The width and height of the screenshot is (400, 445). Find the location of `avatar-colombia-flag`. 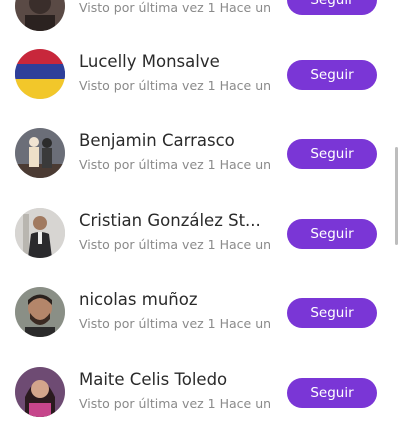

avatar-colombia-flag is located at coordinates (40, 74).